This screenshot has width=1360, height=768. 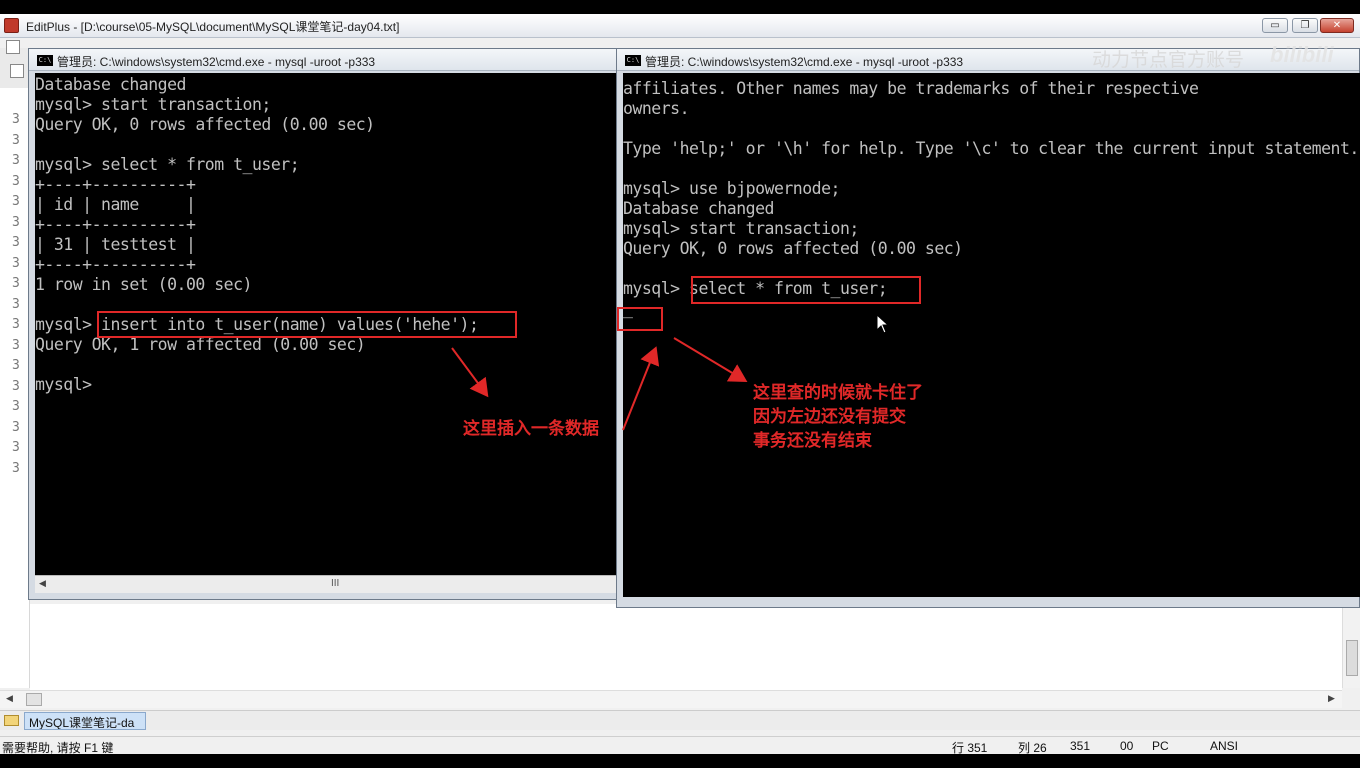 I want to click on note-blocked-line-3: 事务还没有结束, so click(x=812, y=440).